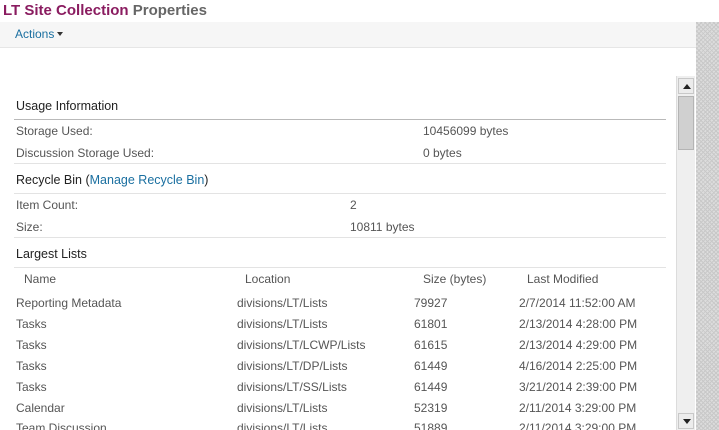 This screenshot has width=719, height=430. Describe the element at coordinates (301, 345) in the screenshot. I see `list-location: divisions/LT/LCWP/Lists` at that location.